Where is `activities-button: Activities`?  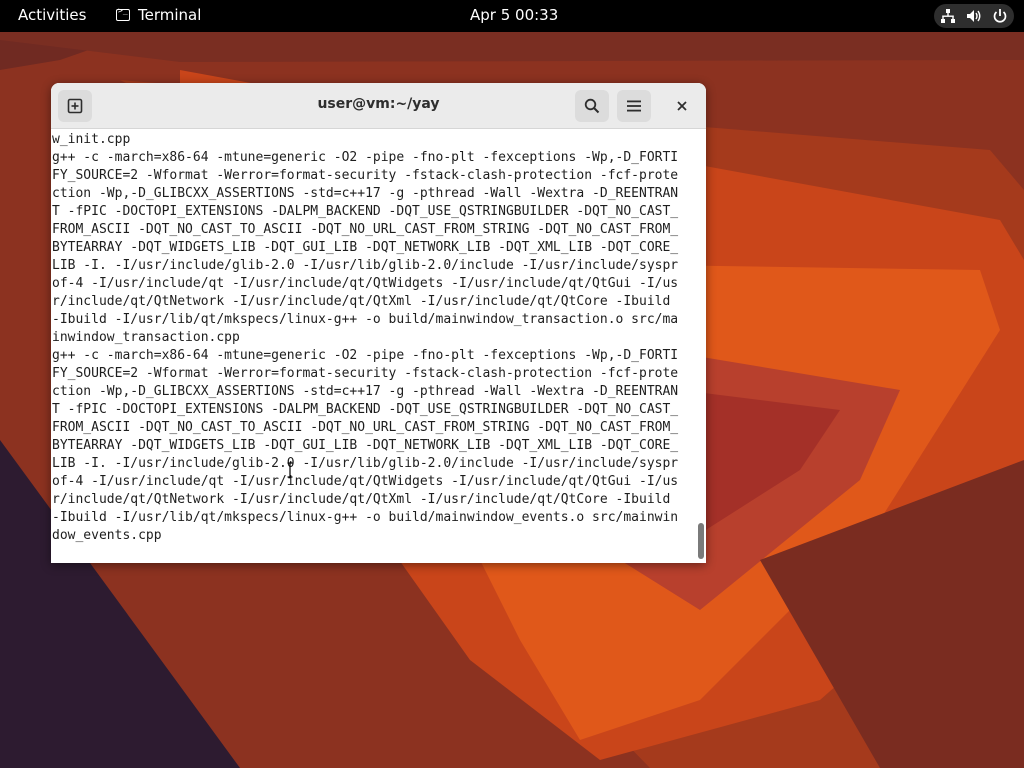 activities-button: Activities is located at coordinates (52, 15).